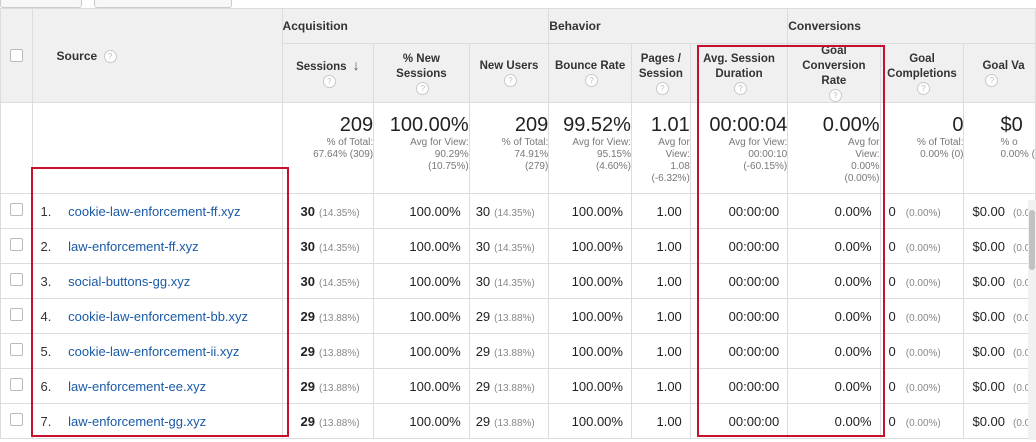 This screenshot has width=1036, height=442. What do you see at coordinates (483, 316) in the screenshot?
I see `new-users-value: 29` at bounding box center [483, 316].